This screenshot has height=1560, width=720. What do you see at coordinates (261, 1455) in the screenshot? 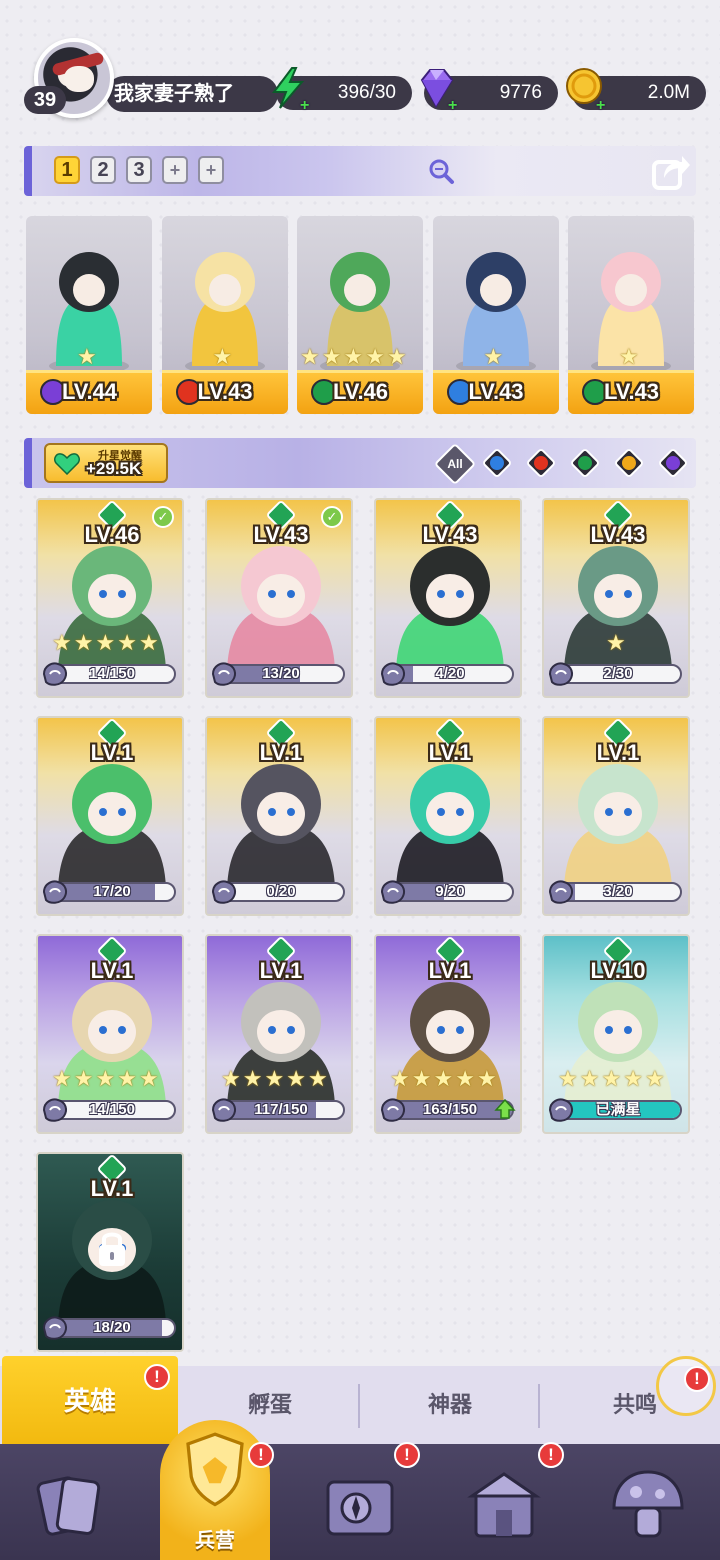
I see `barracks-alert-badge: !` at bounding box center [261, 1455].